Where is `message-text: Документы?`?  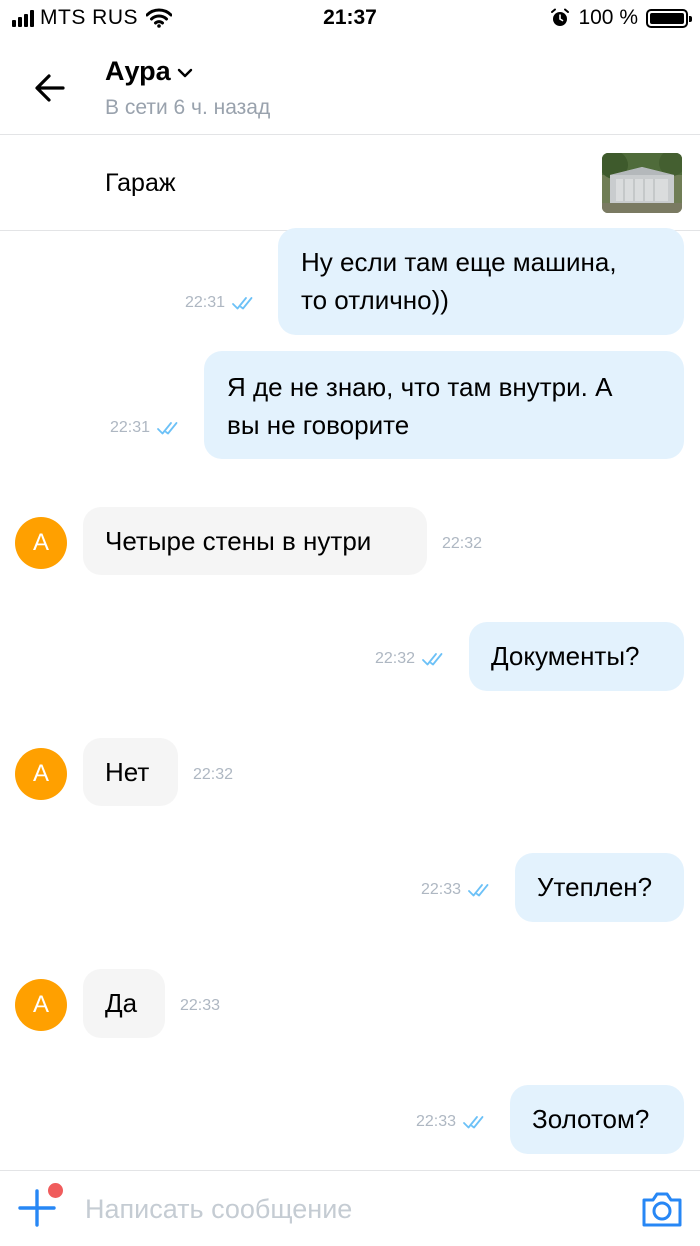
message-text: Документы? is located at coordinates (565, 656).